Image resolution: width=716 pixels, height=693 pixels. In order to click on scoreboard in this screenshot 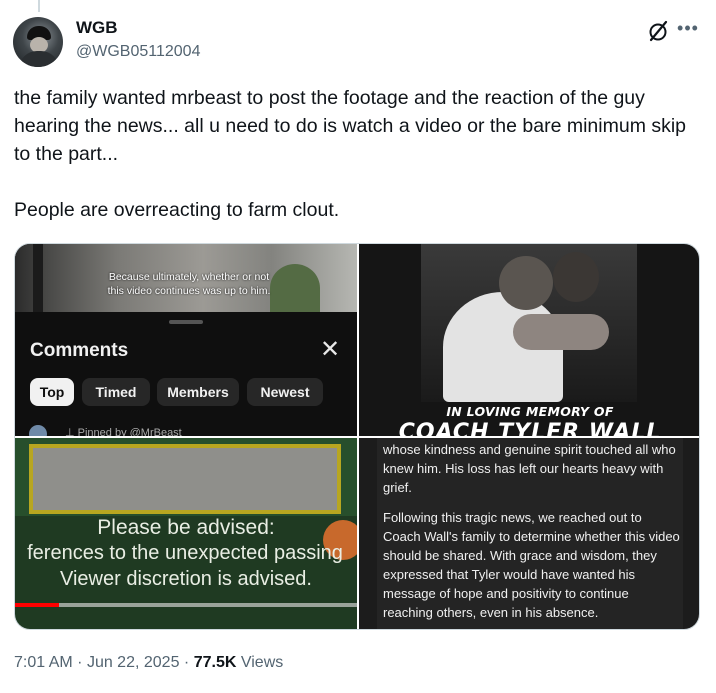, I will do `click(185, 479)`.